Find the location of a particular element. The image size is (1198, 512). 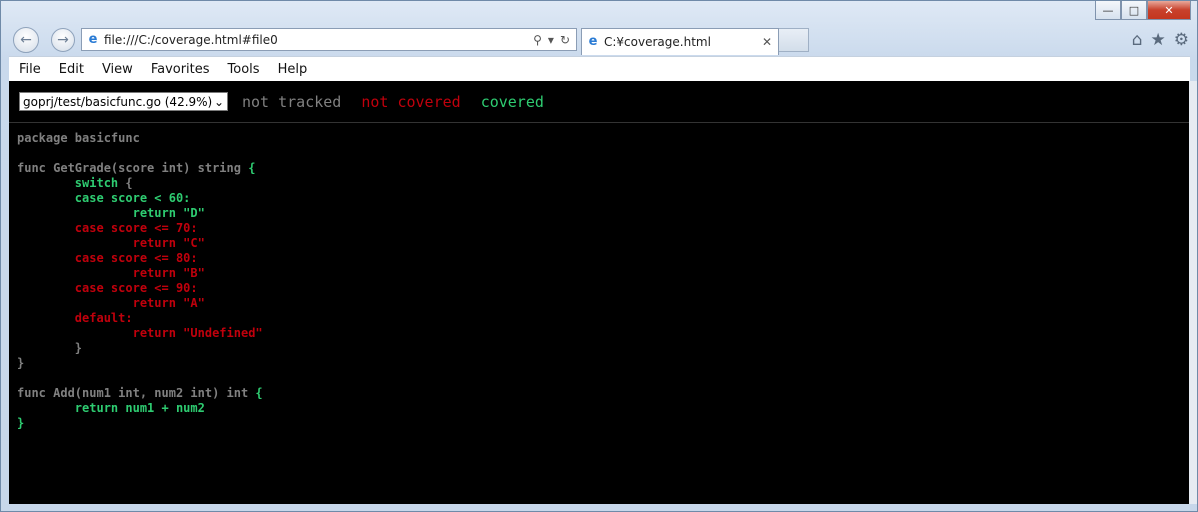

menu-favorites: Favorites is located at coordinates (180, 69).